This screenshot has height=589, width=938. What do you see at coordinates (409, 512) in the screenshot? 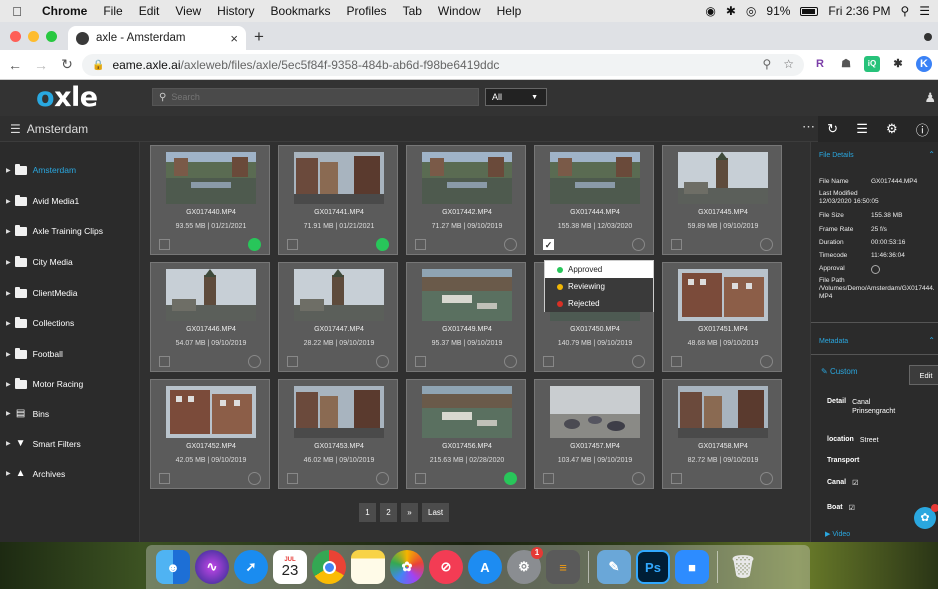
I see `next-page-button: »` at bounding box center [409, 512].